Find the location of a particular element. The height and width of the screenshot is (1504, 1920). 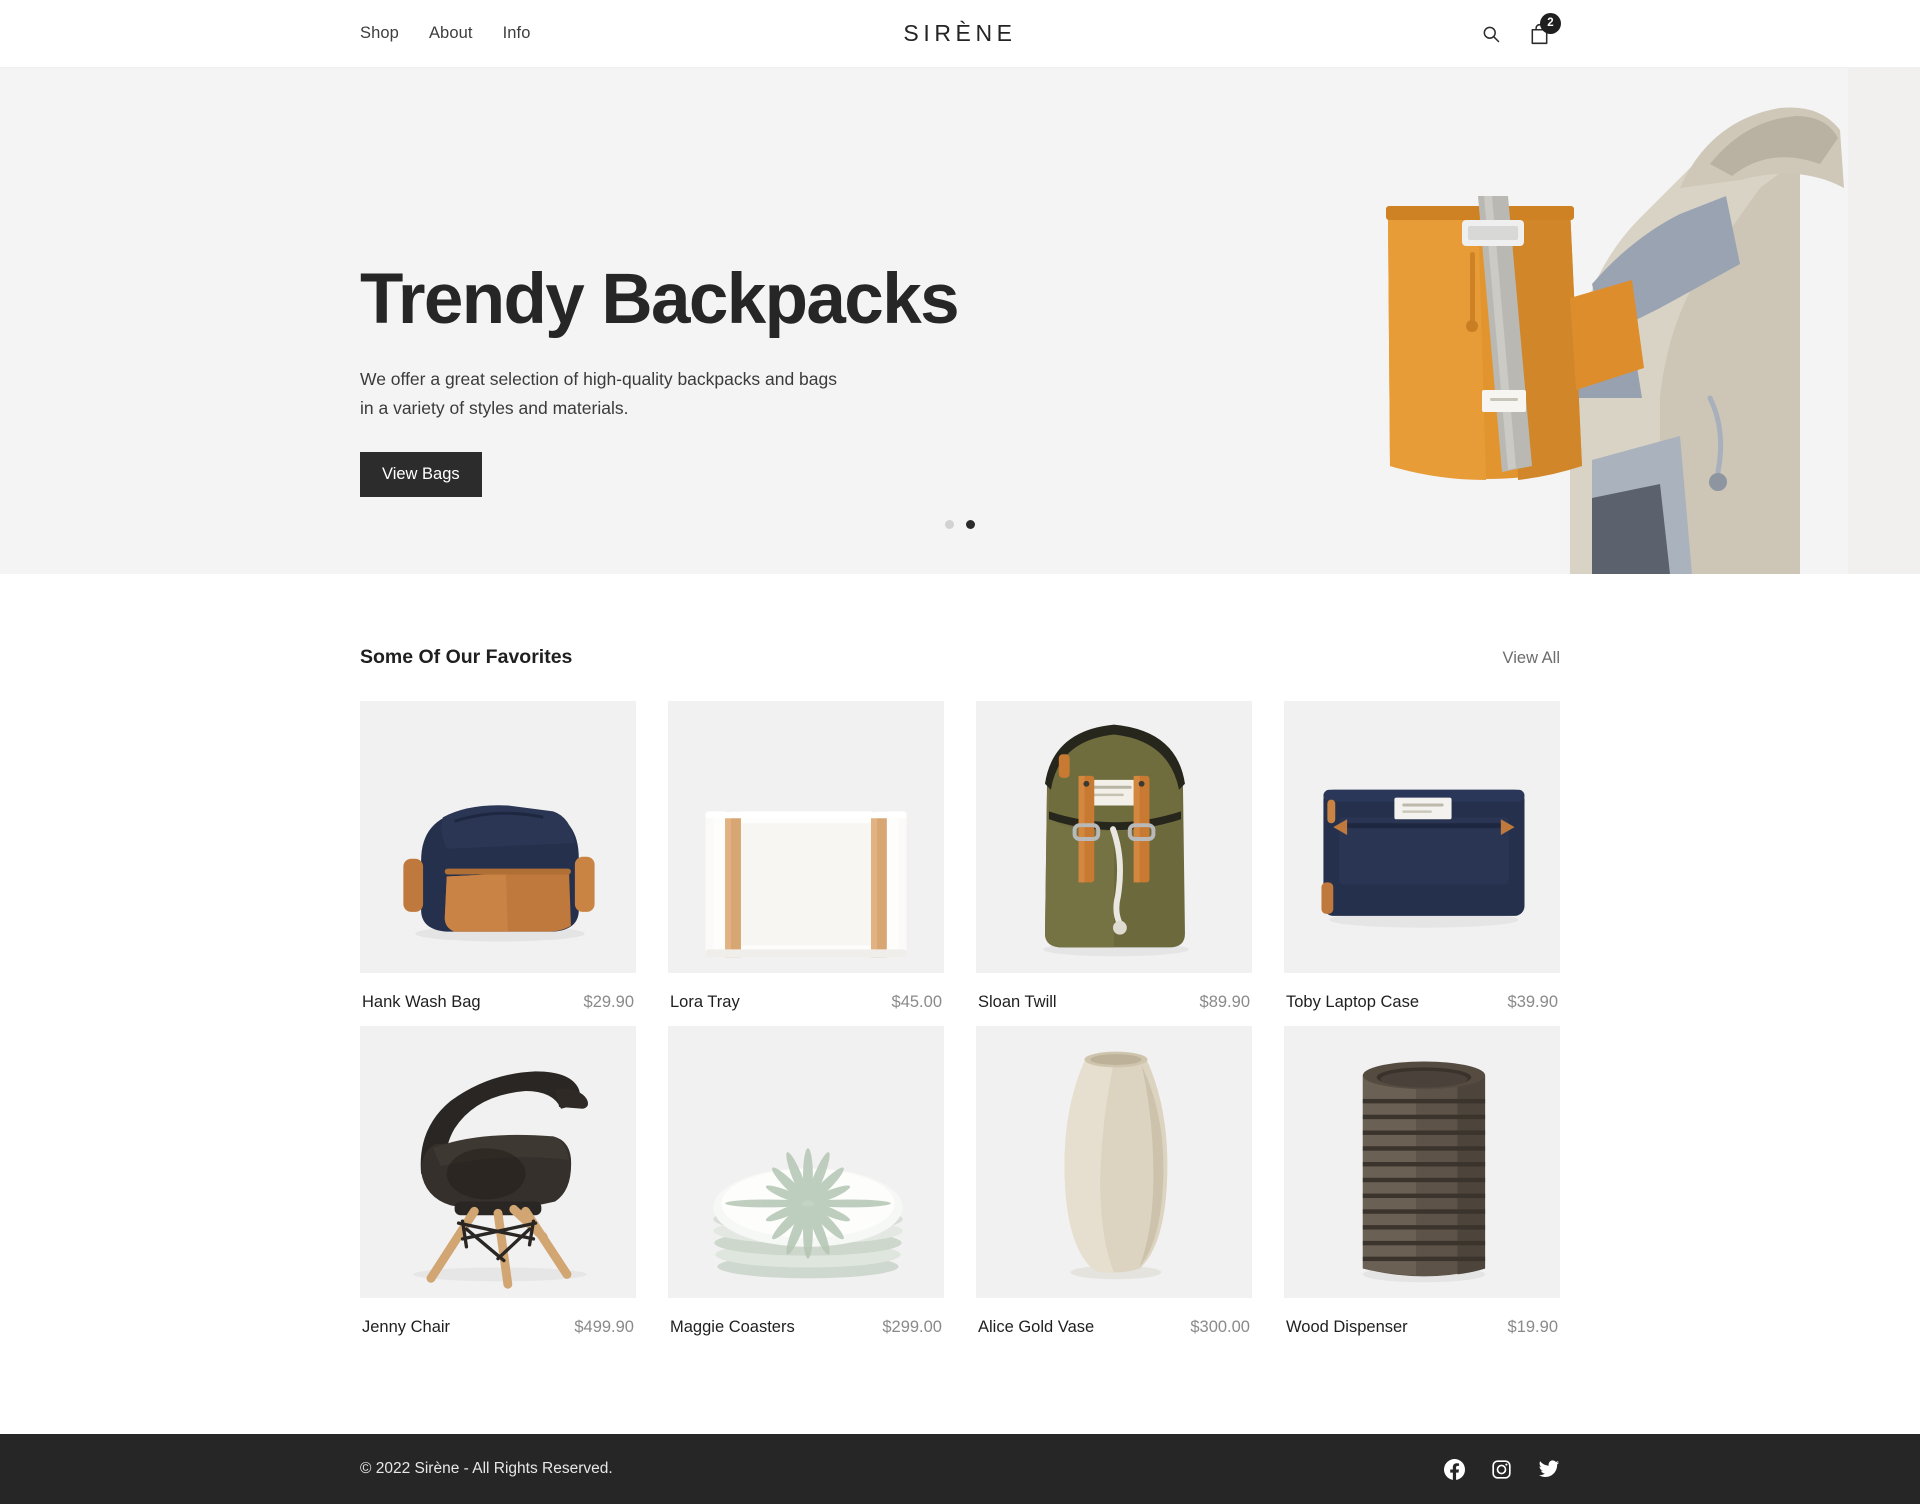

social-links is located at coordinates (1502, 1469).